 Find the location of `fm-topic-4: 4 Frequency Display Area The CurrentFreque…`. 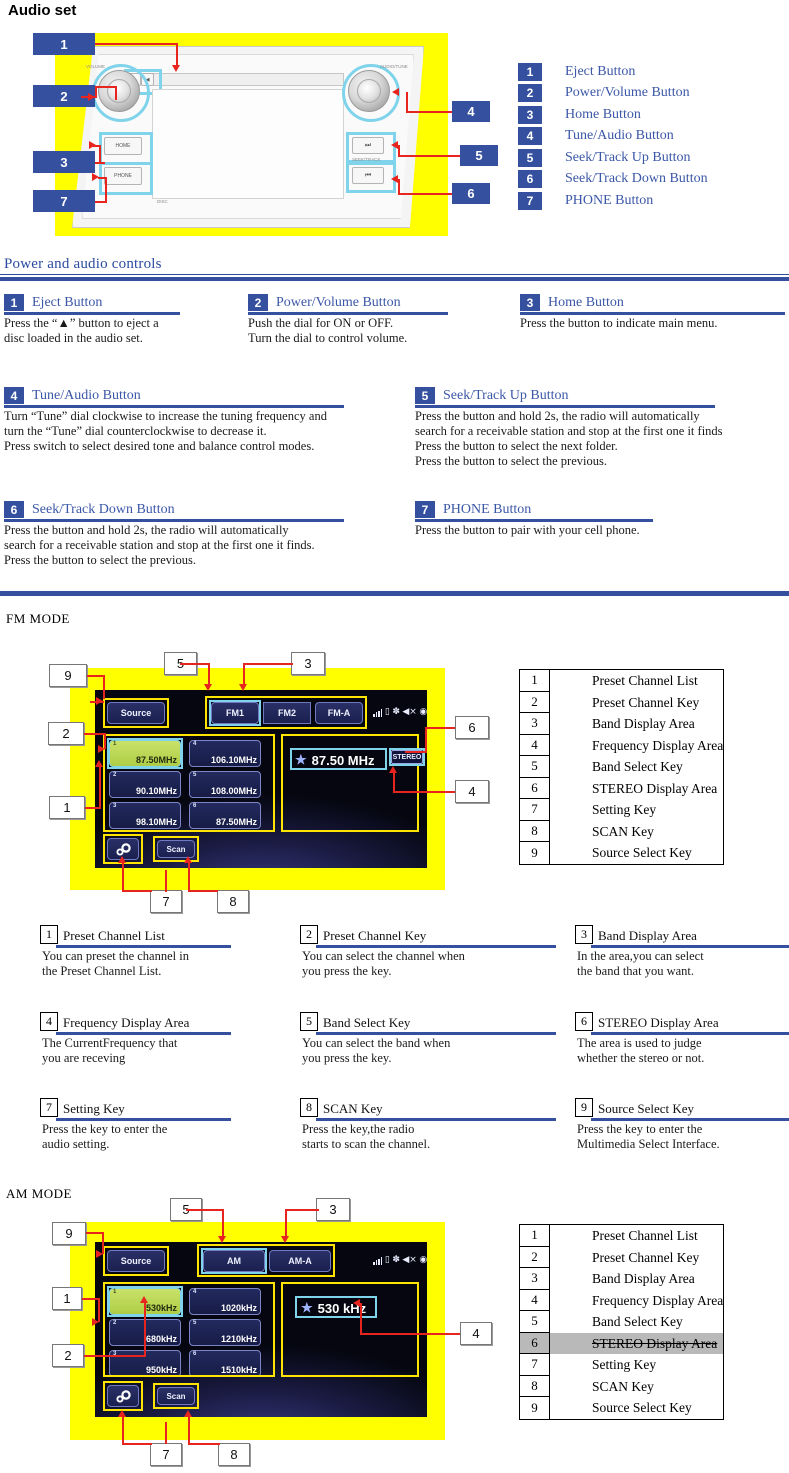

fm-topic-4: 4 Frequency Display Area The CurrentFreque… is located at coordinates (135, 1039).